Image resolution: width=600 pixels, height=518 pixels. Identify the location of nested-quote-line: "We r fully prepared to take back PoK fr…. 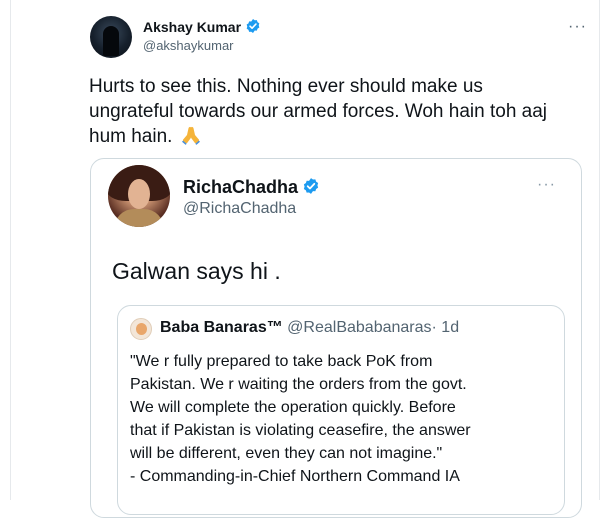
(281, 361).